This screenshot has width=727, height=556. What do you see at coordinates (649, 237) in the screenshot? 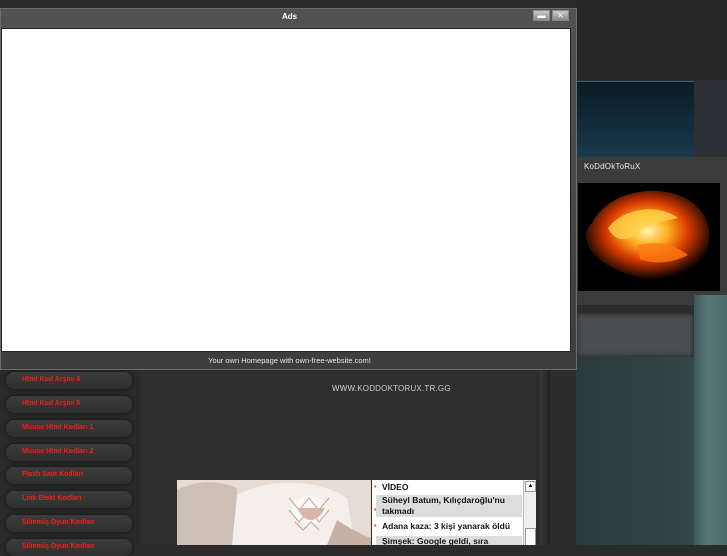
I see `profile-image` at bounding box center [649, 237].